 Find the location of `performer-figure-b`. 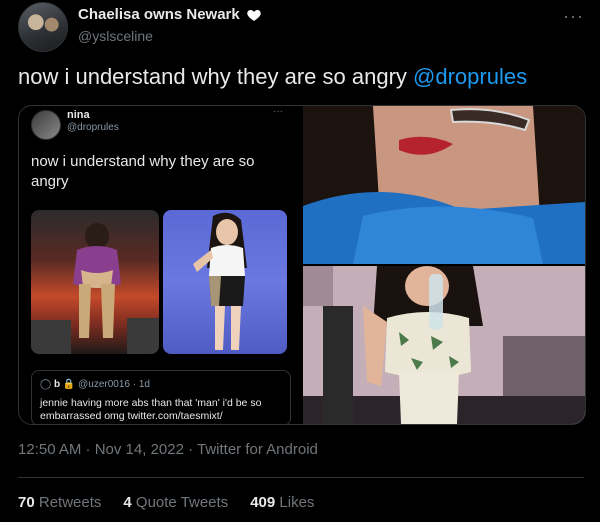

performer-figure-b is located at coordinates (220, 281).